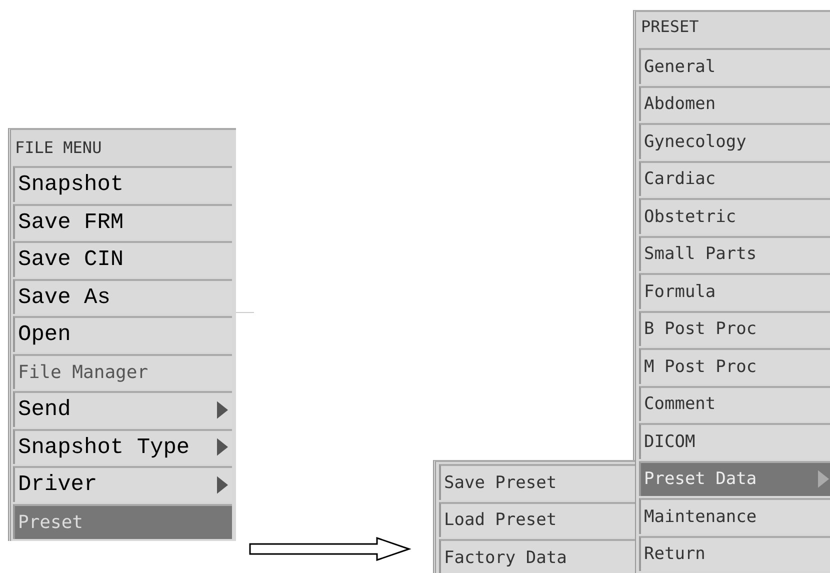  I want to click on menu-item: Save Preset, so click(537, 482).